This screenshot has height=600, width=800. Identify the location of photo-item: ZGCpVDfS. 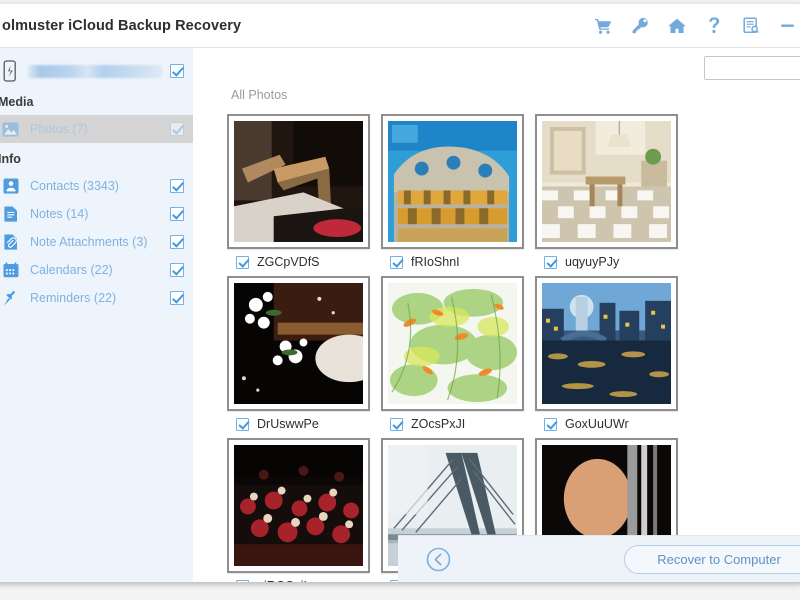
(298, 191).